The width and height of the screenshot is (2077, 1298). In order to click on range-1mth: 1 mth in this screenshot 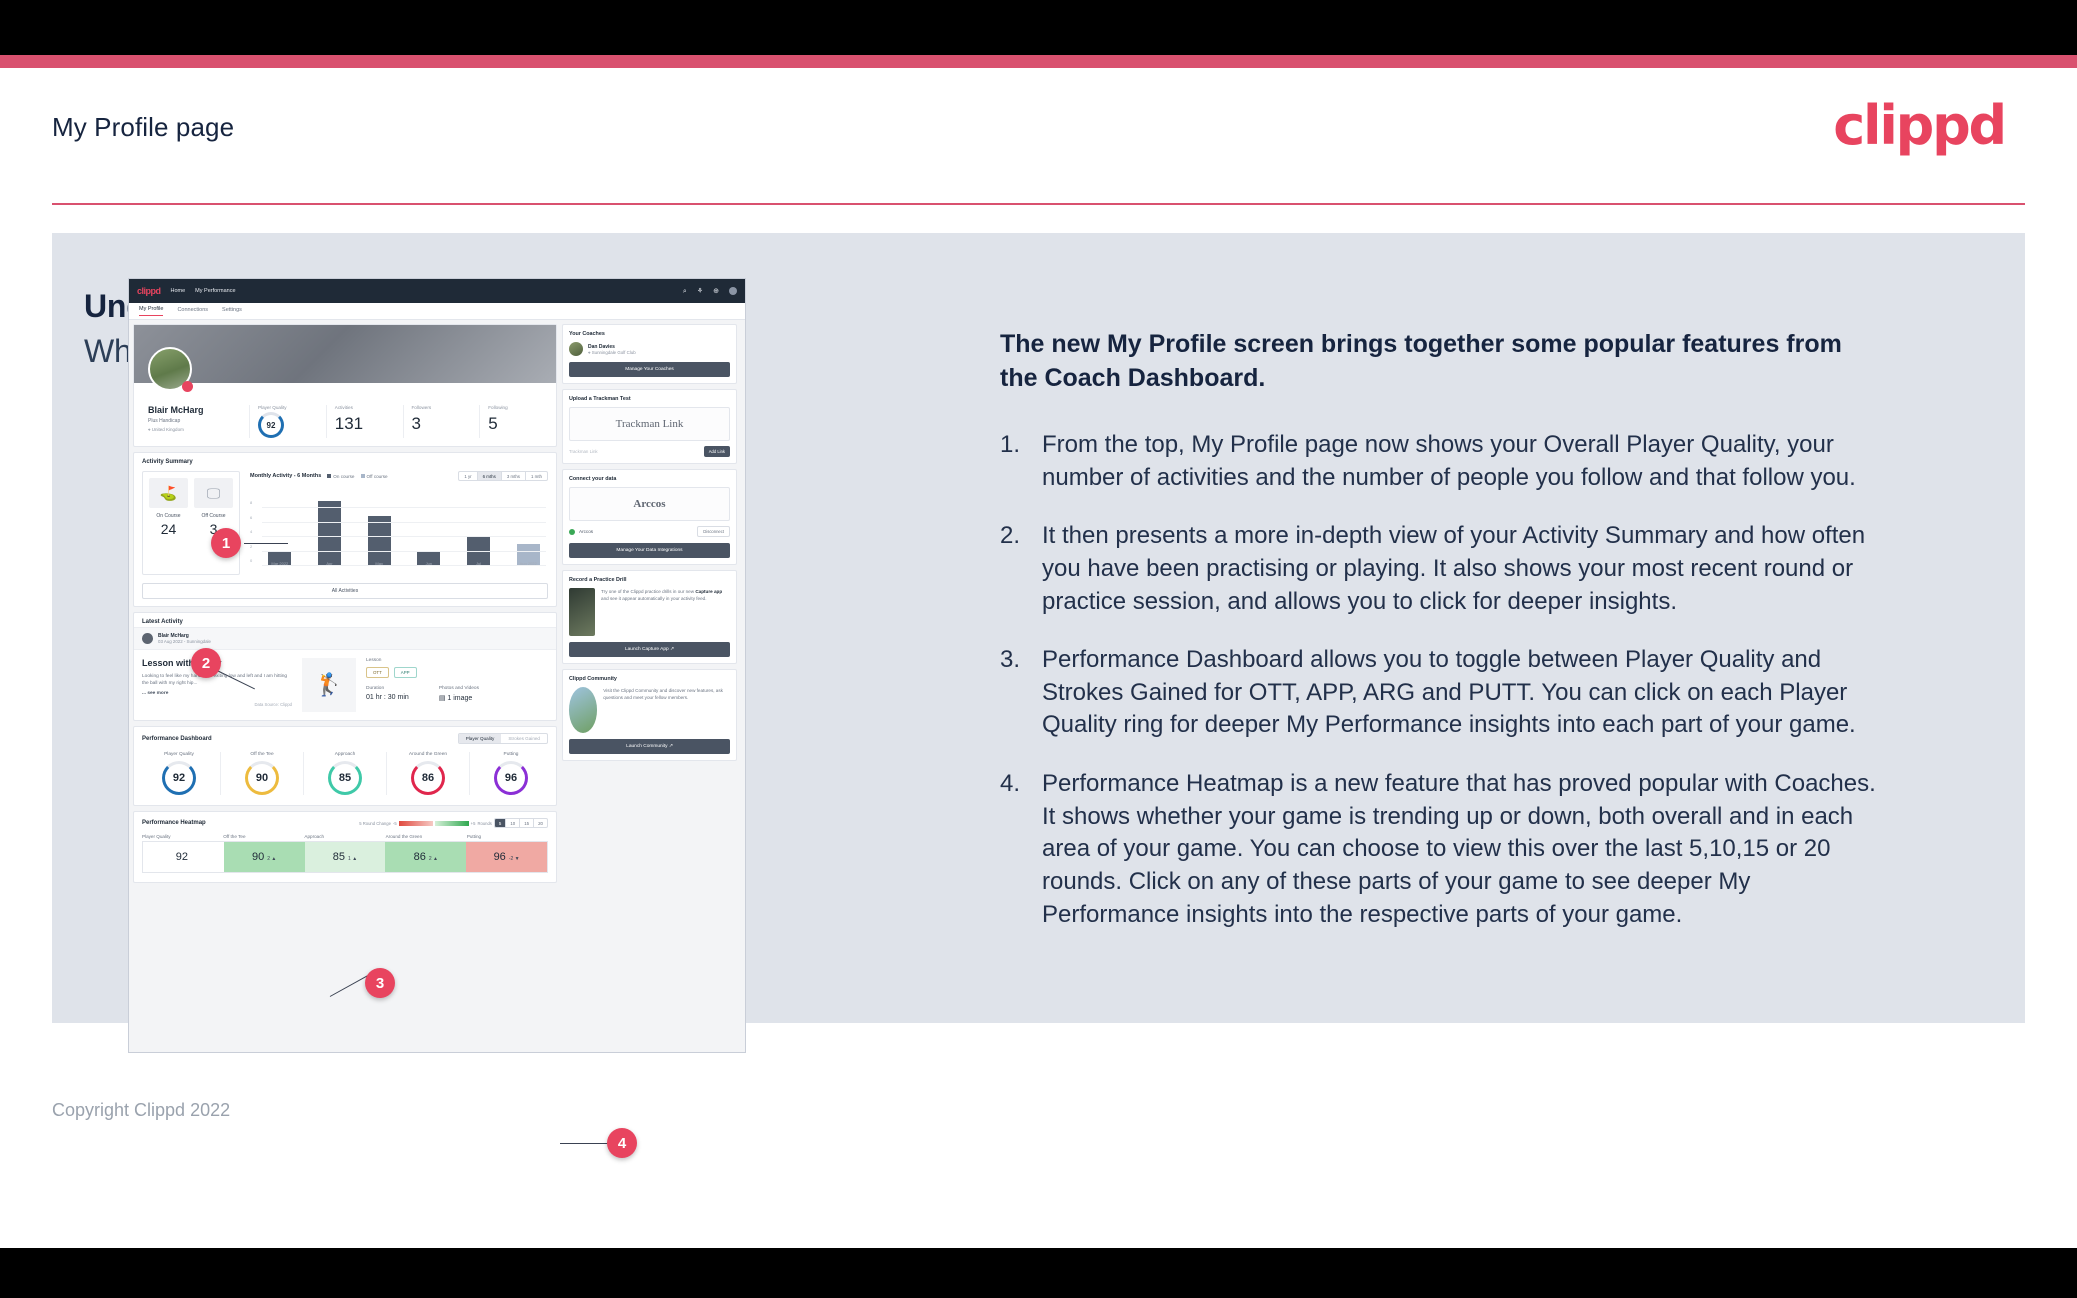, I will do `click(536, 476)`.